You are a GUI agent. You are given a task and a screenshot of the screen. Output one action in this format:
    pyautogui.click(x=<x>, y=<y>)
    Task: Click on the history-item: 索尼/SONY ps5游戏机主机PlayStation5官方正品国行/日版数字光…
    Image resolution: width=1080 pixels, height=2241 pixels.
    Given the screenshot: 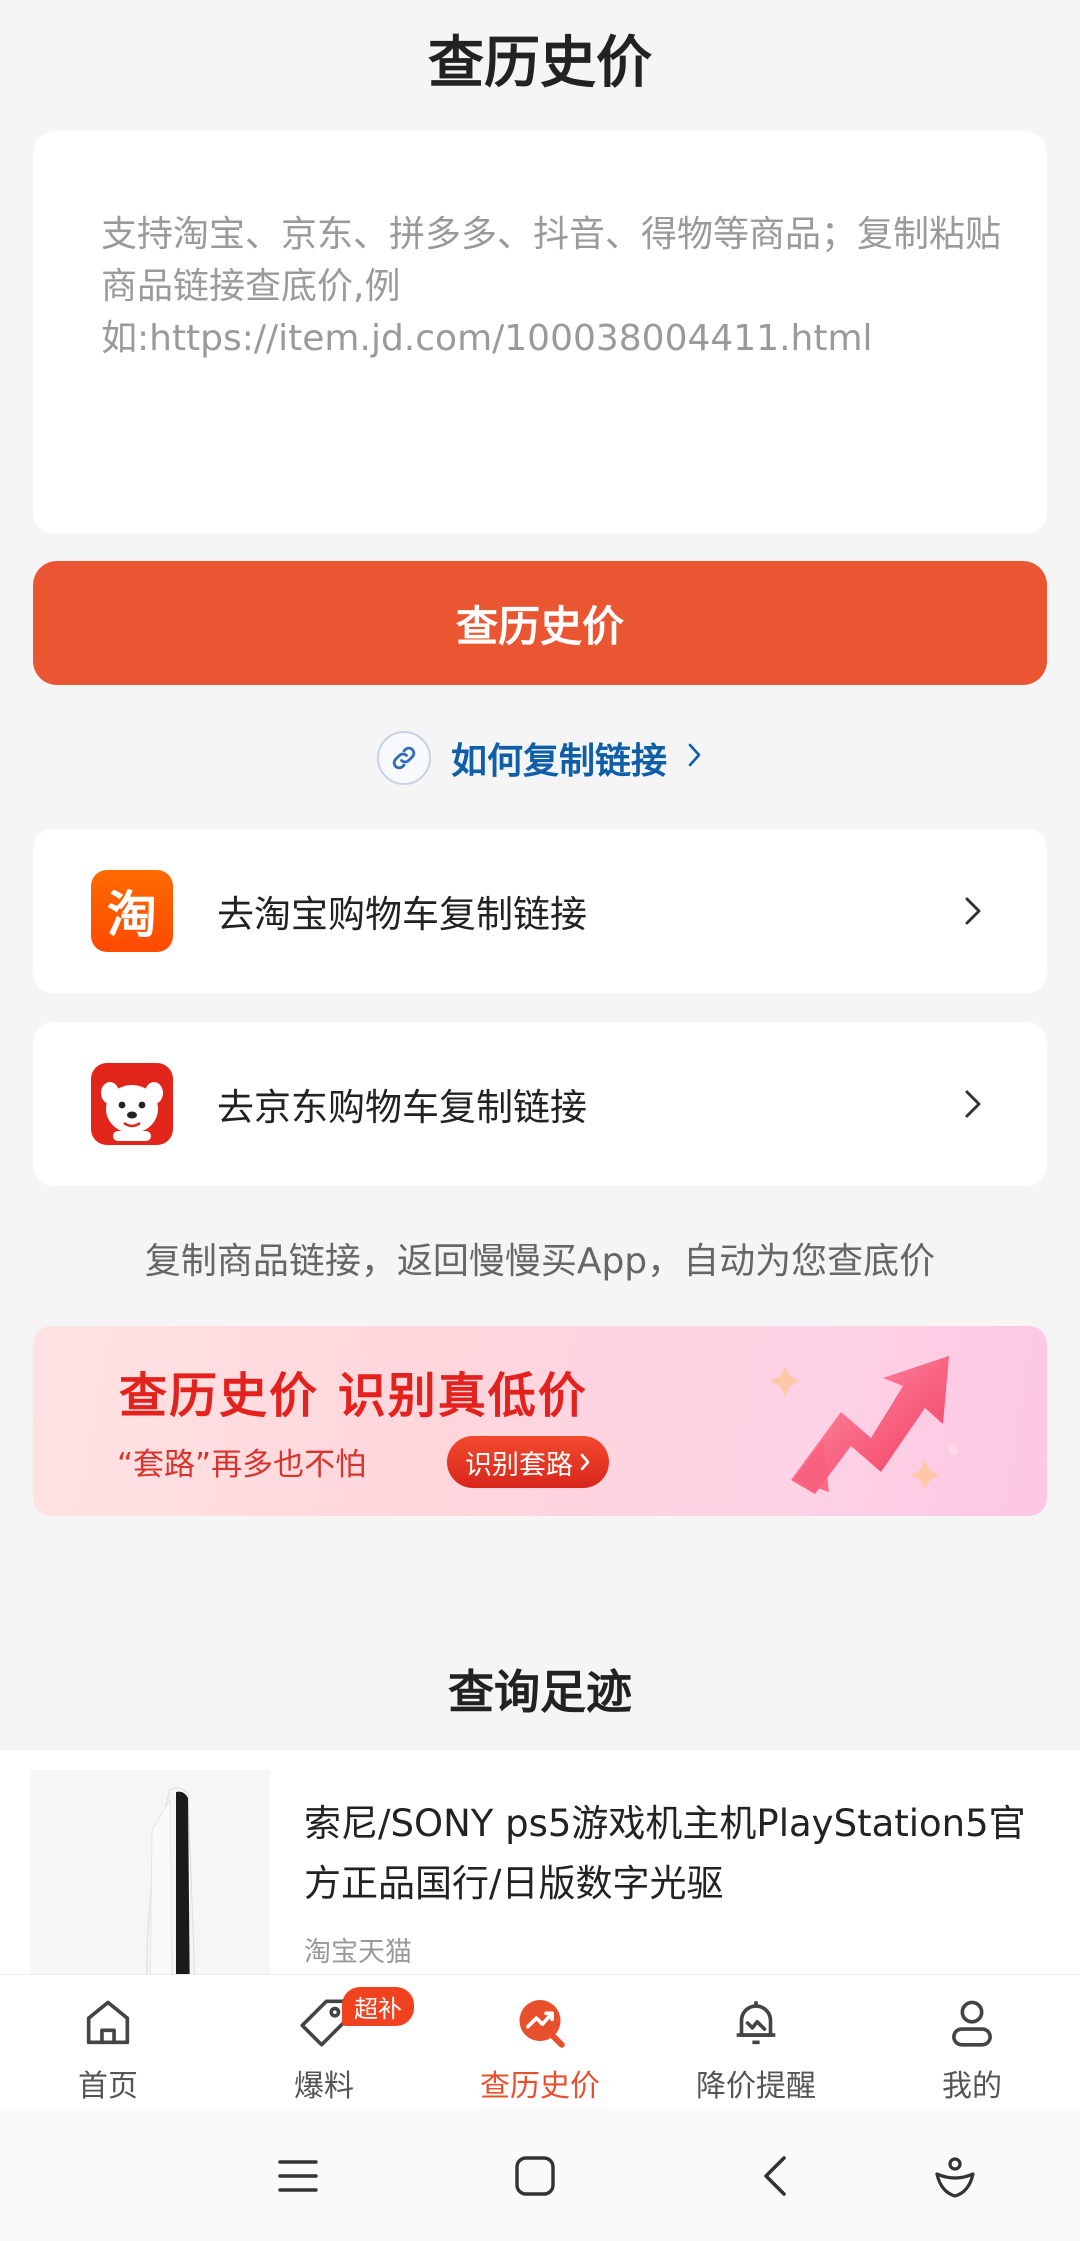 What is the action you would take?
    pyautogui.click(x=540, y=1865)
    